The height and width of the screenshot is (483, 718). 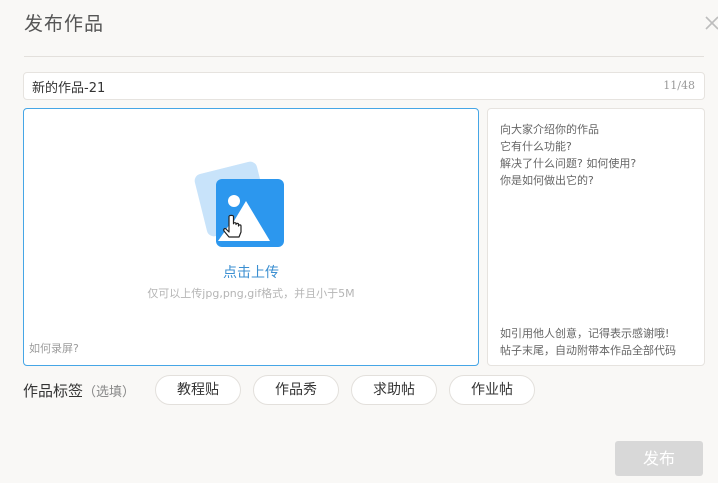 I want to click on tag-help: 求助帖, so click(x=394, y=390).